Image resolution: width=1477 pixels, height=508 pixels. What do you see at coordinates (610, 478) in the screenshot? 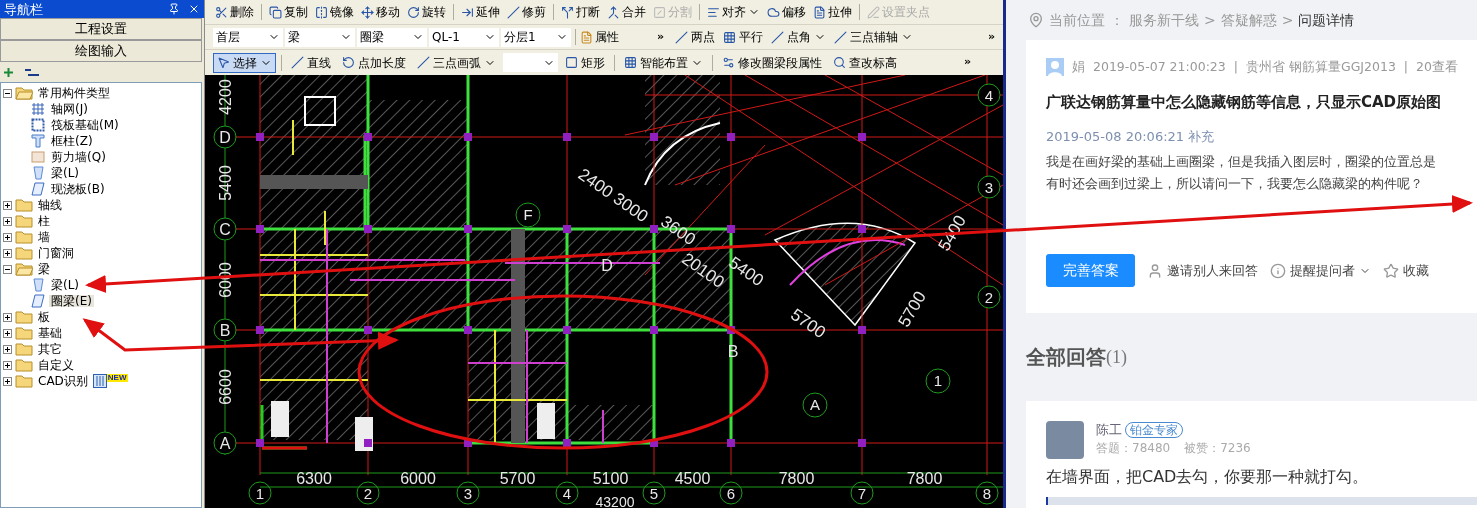
I see `dimension-label: 5100` at bounding box center [610, 478].